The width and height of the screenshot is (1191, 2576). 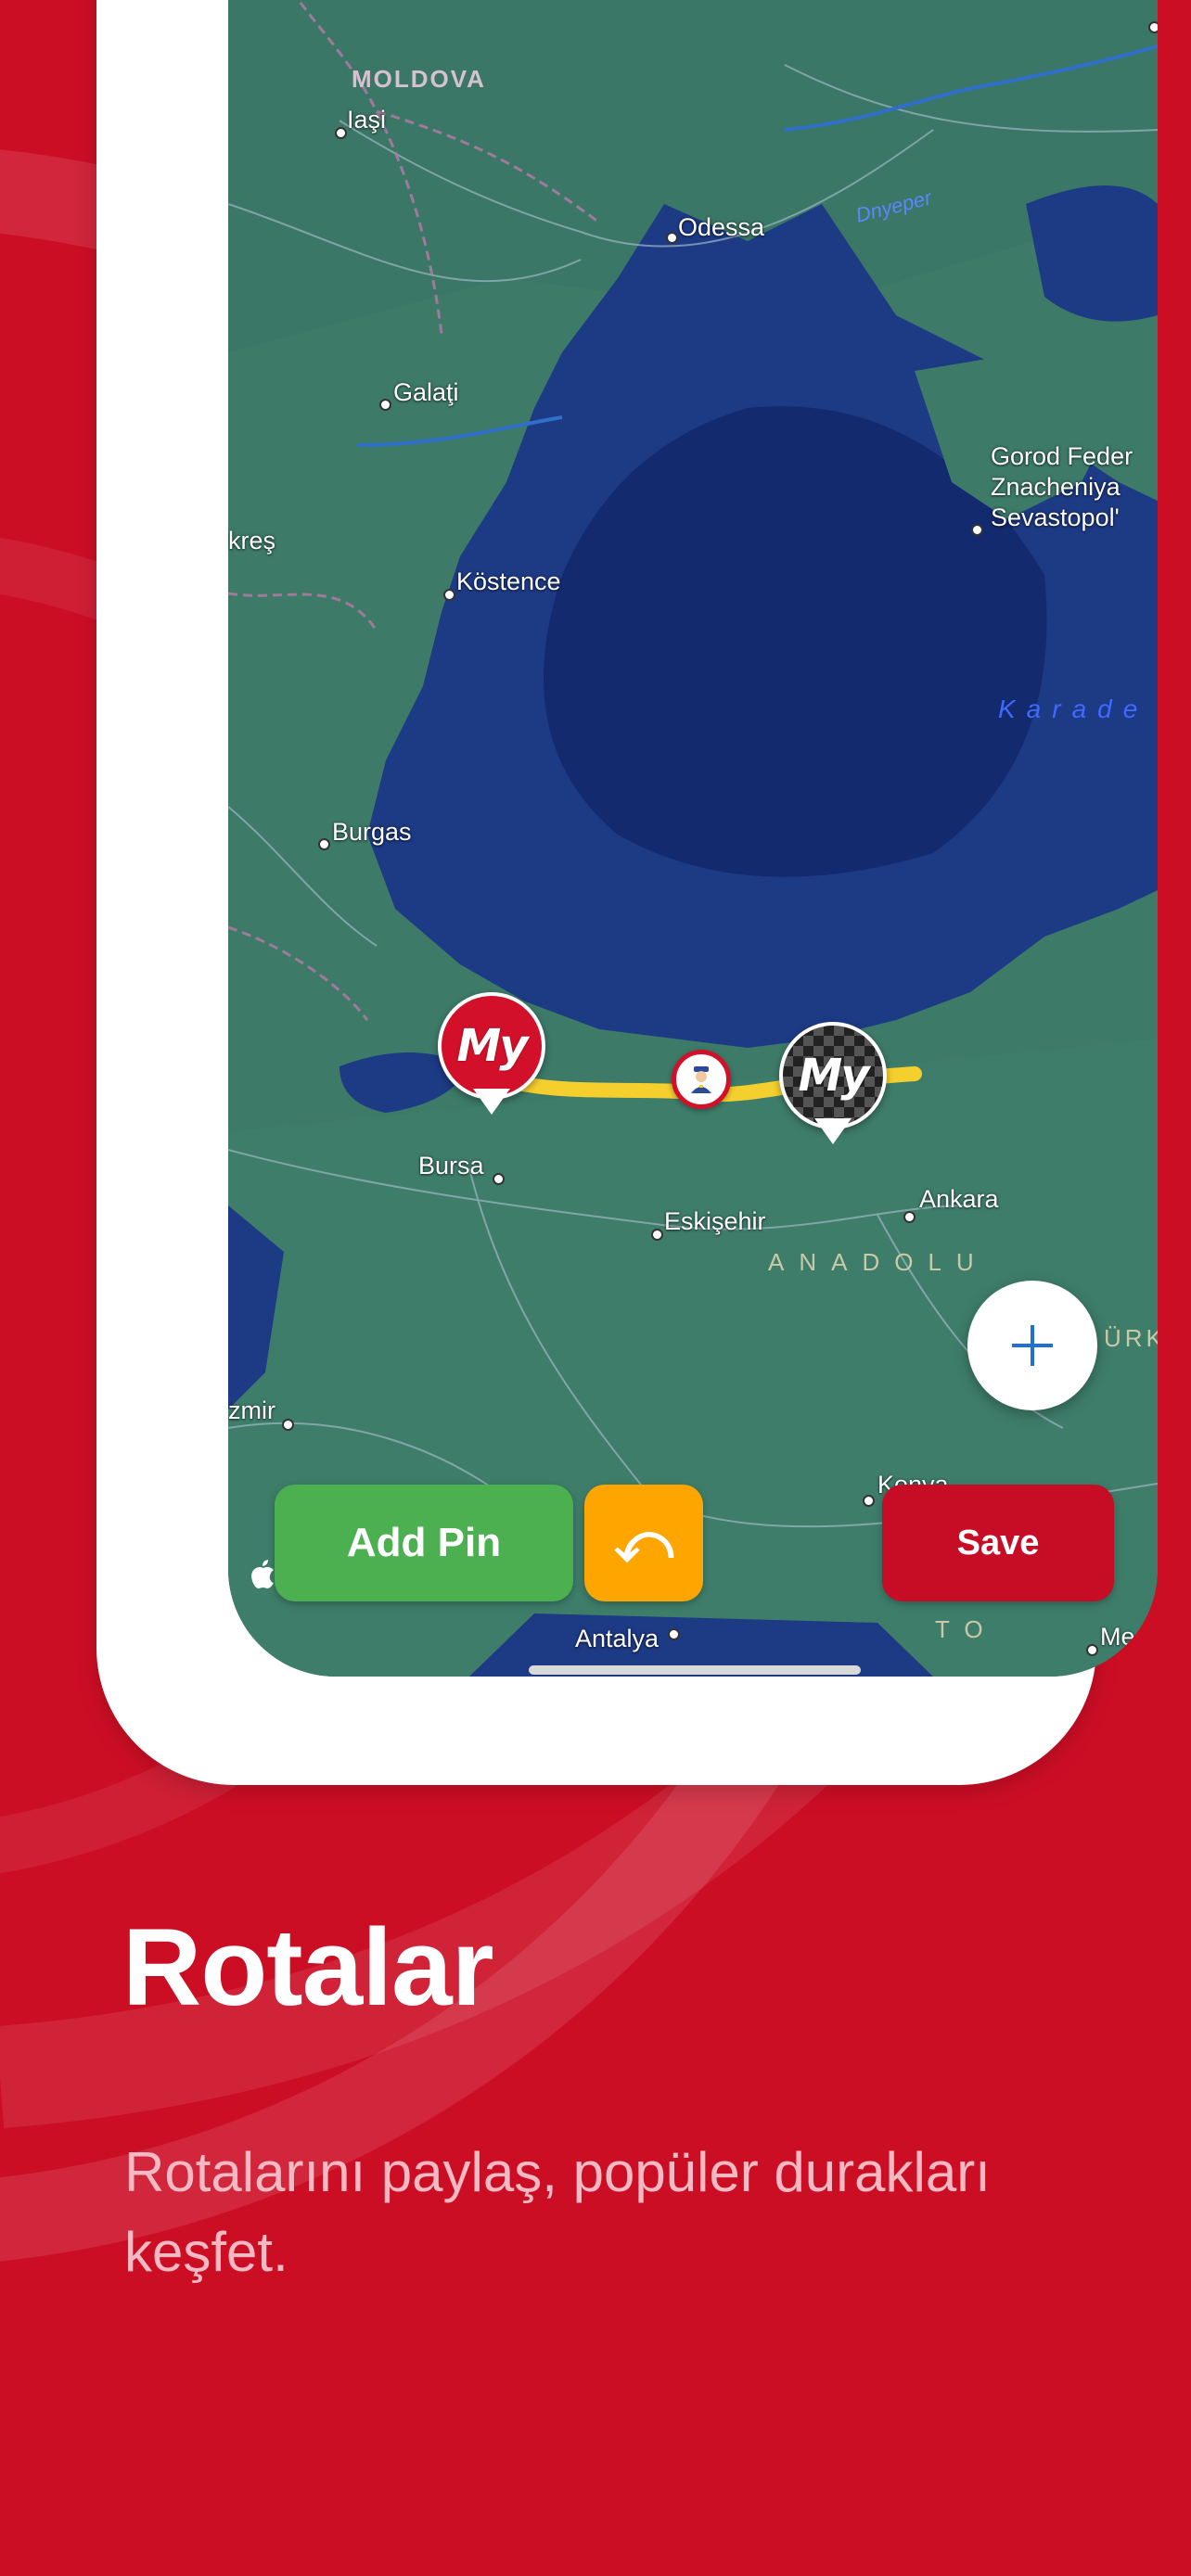 I want to click on map-label-iasi: Iaşi, so click(x=367, y=120).